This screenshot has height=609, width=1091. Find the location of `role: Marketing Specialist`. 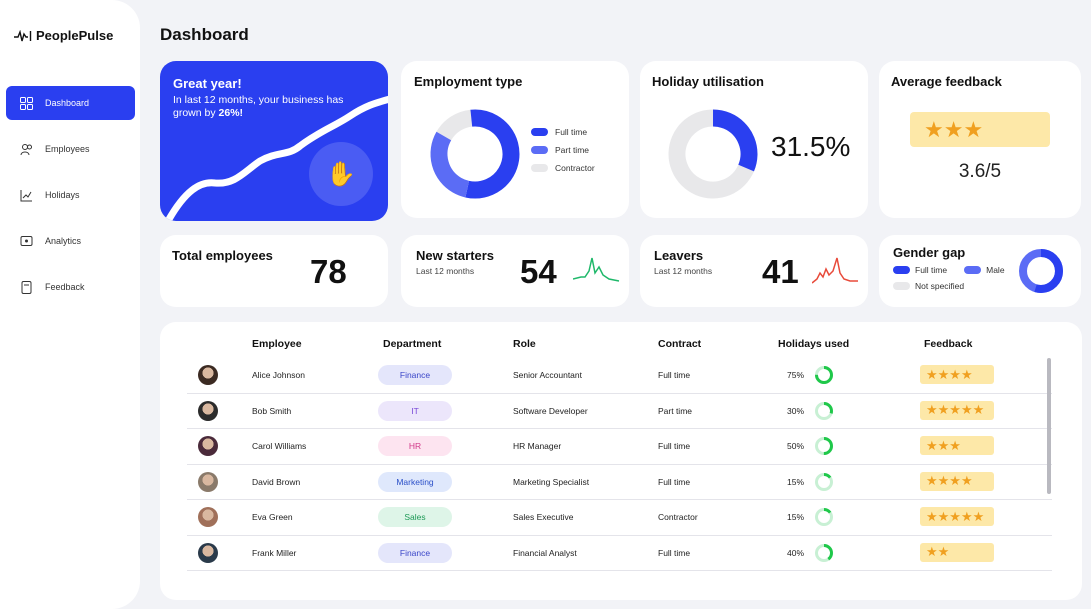

role: Marketing Specialist is located at coordinates (551, 481).